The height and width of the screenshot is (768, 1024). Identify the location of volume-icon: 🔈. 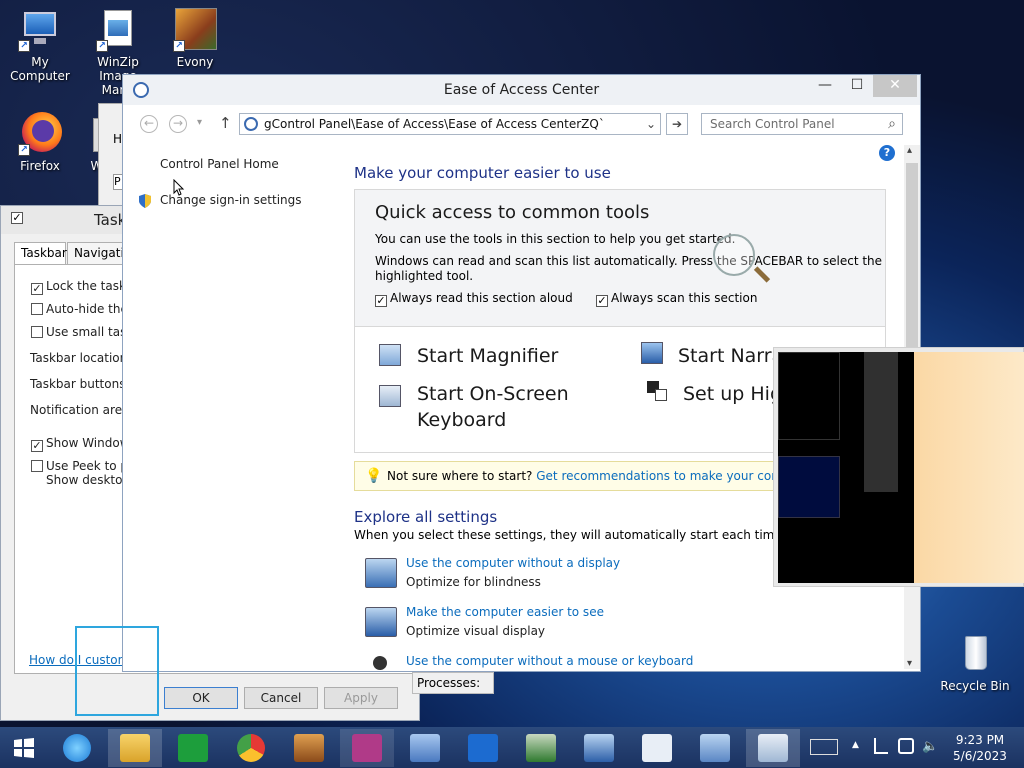
(930, 746).